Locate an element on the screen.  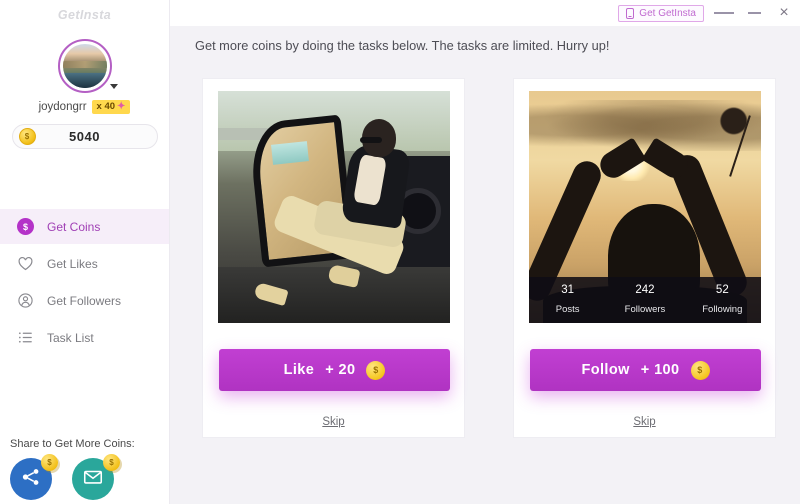
like-button: Like + 20 $ is located at coordinates (334, 370).